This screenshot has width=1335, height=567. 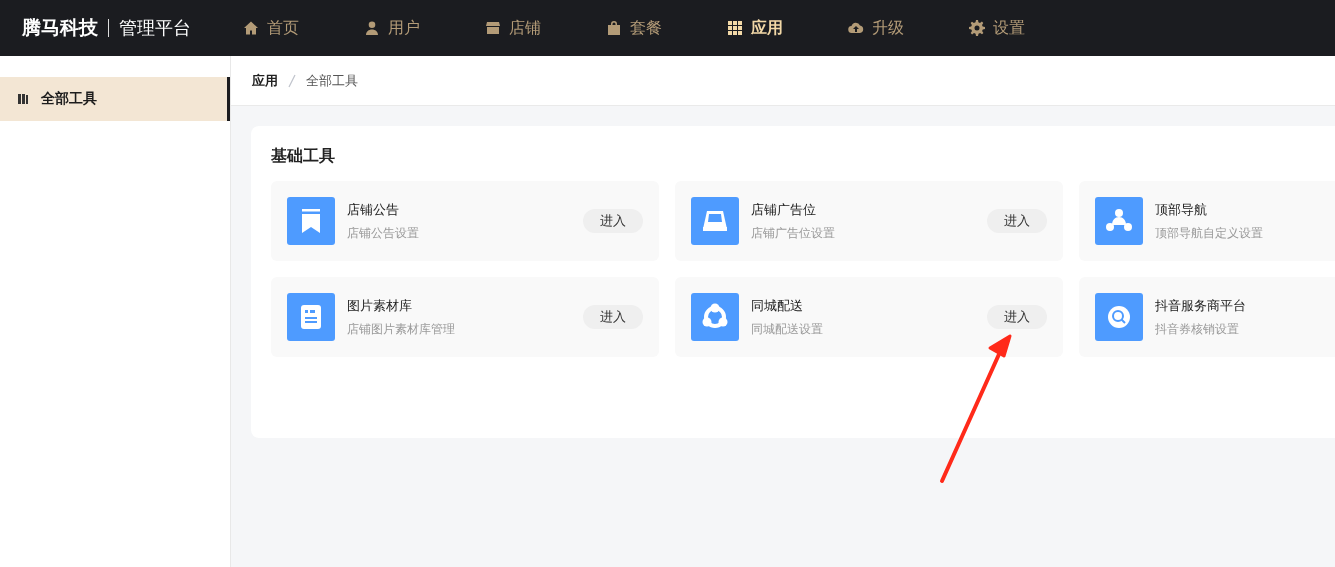 I want to click on nav-tab: 用户, so click(x=424, y=28).